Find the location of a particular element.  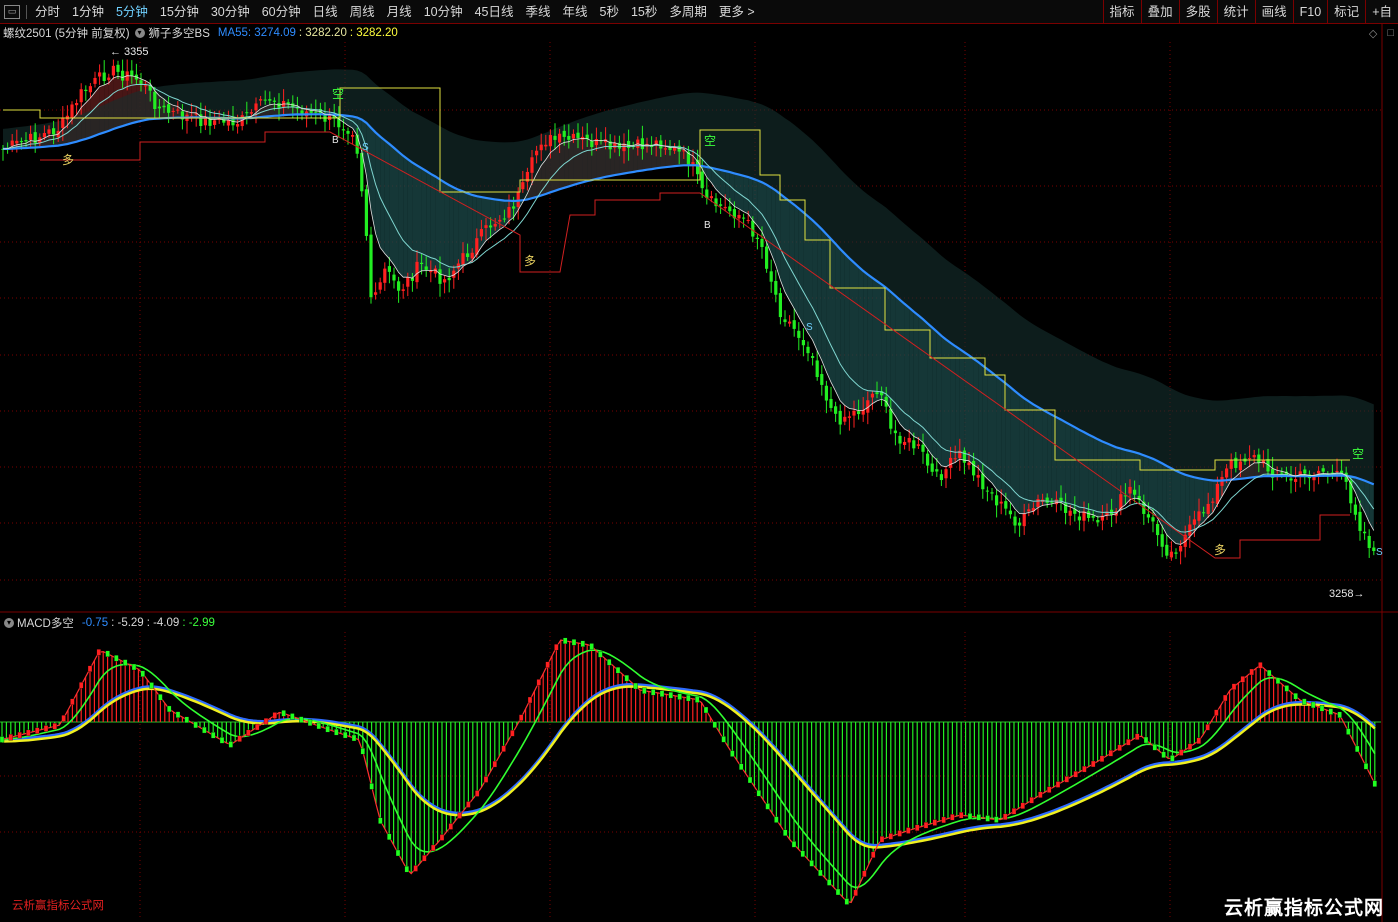

macd-dropdown-icon: ▾ is located at coordinates (9, 623).